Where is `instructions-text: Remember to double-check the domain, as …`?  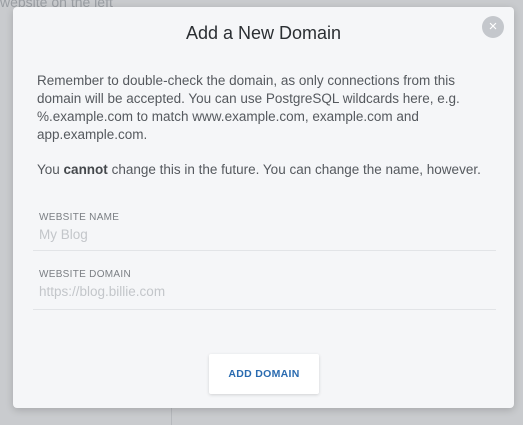
instructions-text: Remember to double-check the domain, as … is located at coordinates (248, 107).